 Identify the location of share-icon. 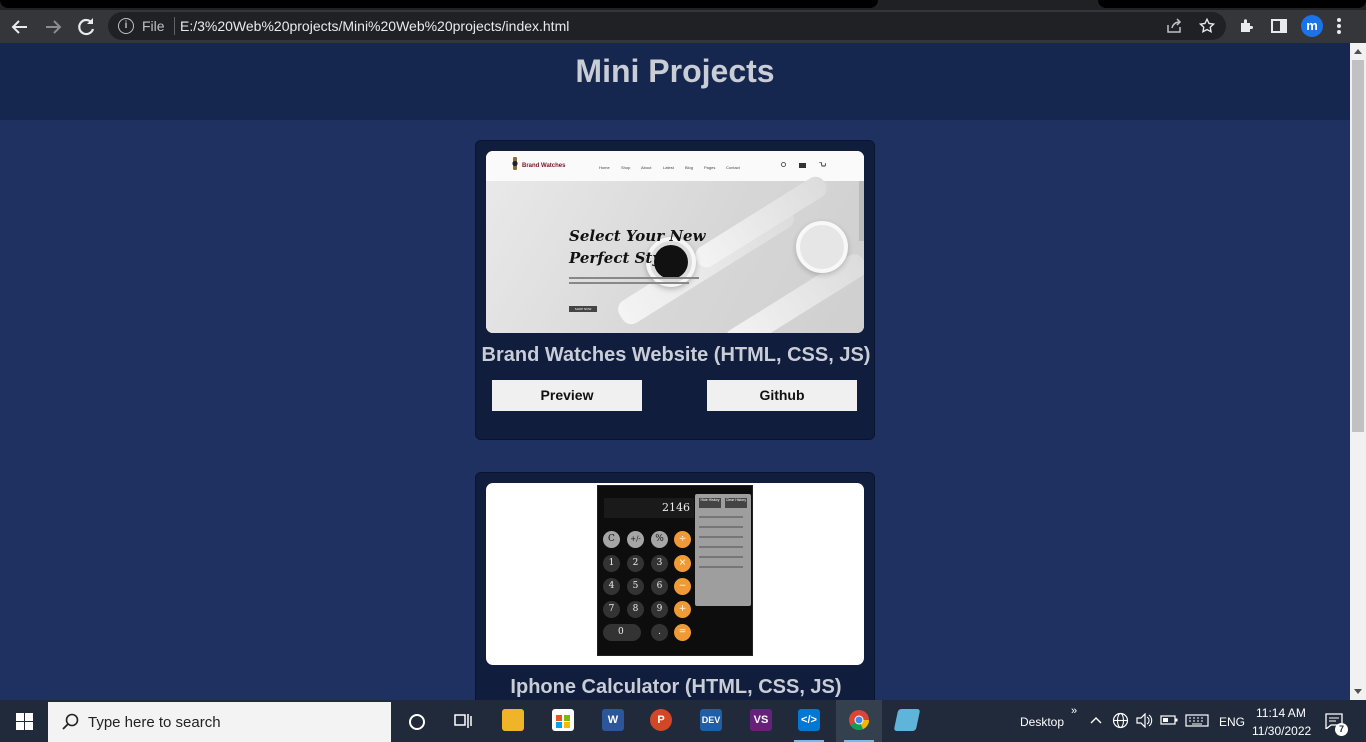
(1175, 26).